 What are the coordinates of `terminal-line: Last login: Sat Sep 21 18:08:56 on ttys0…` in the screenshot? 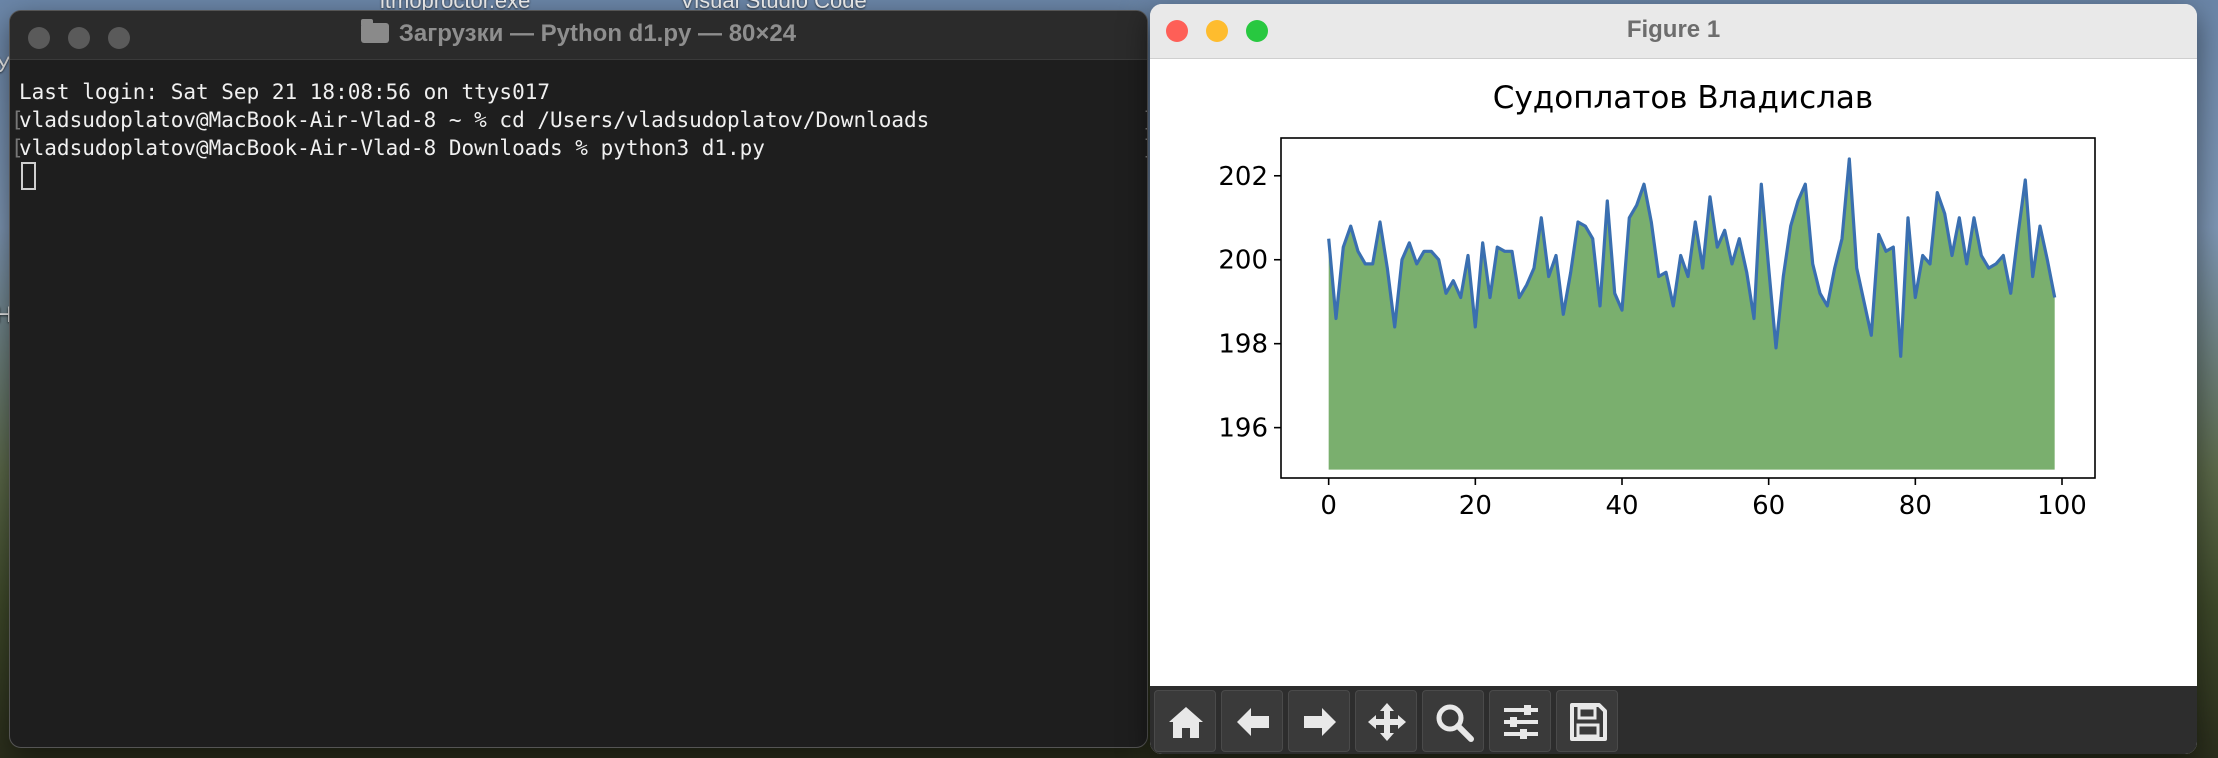 It's located at (583, 92).